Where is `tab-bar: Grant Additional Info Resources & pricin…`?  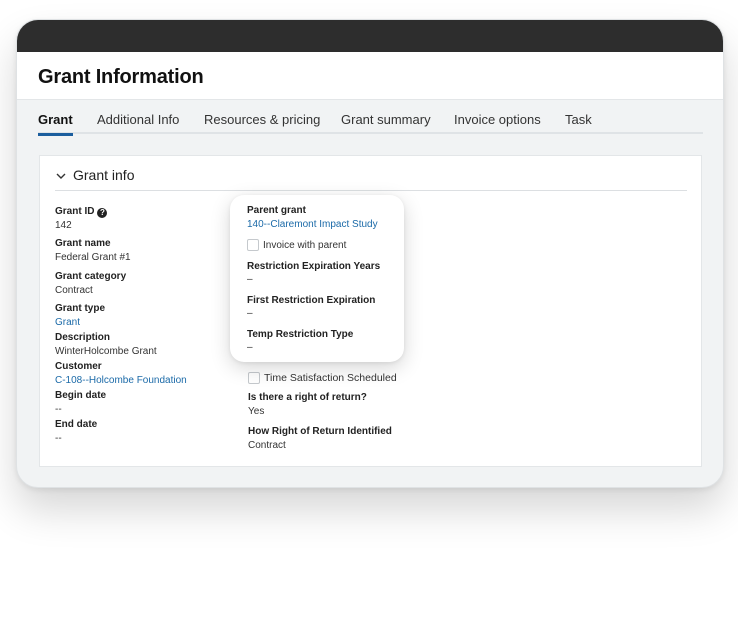 tab-bar: Grant Additional Info Resources & pricin… is located at coordinates (370, 124).